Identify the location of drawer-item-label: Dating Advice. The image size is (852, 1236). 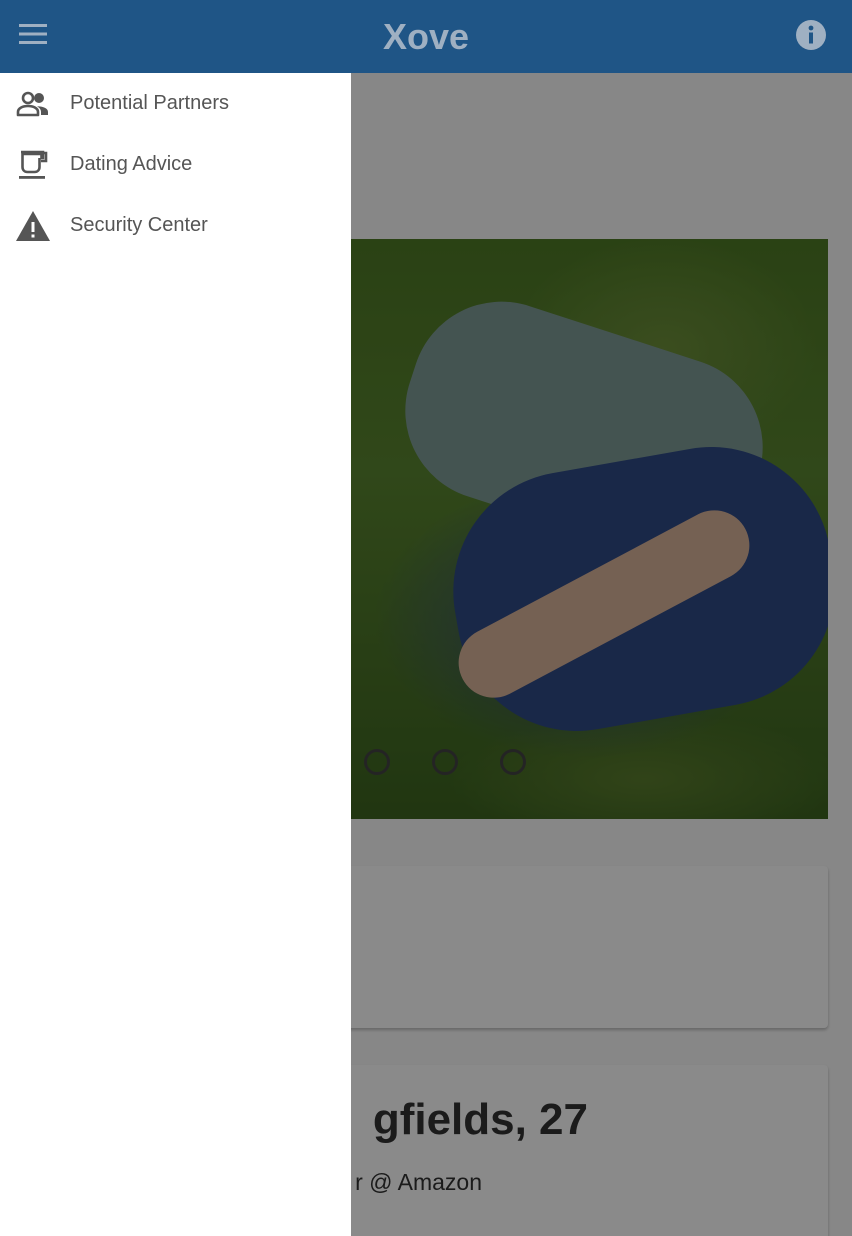
(131, 164).